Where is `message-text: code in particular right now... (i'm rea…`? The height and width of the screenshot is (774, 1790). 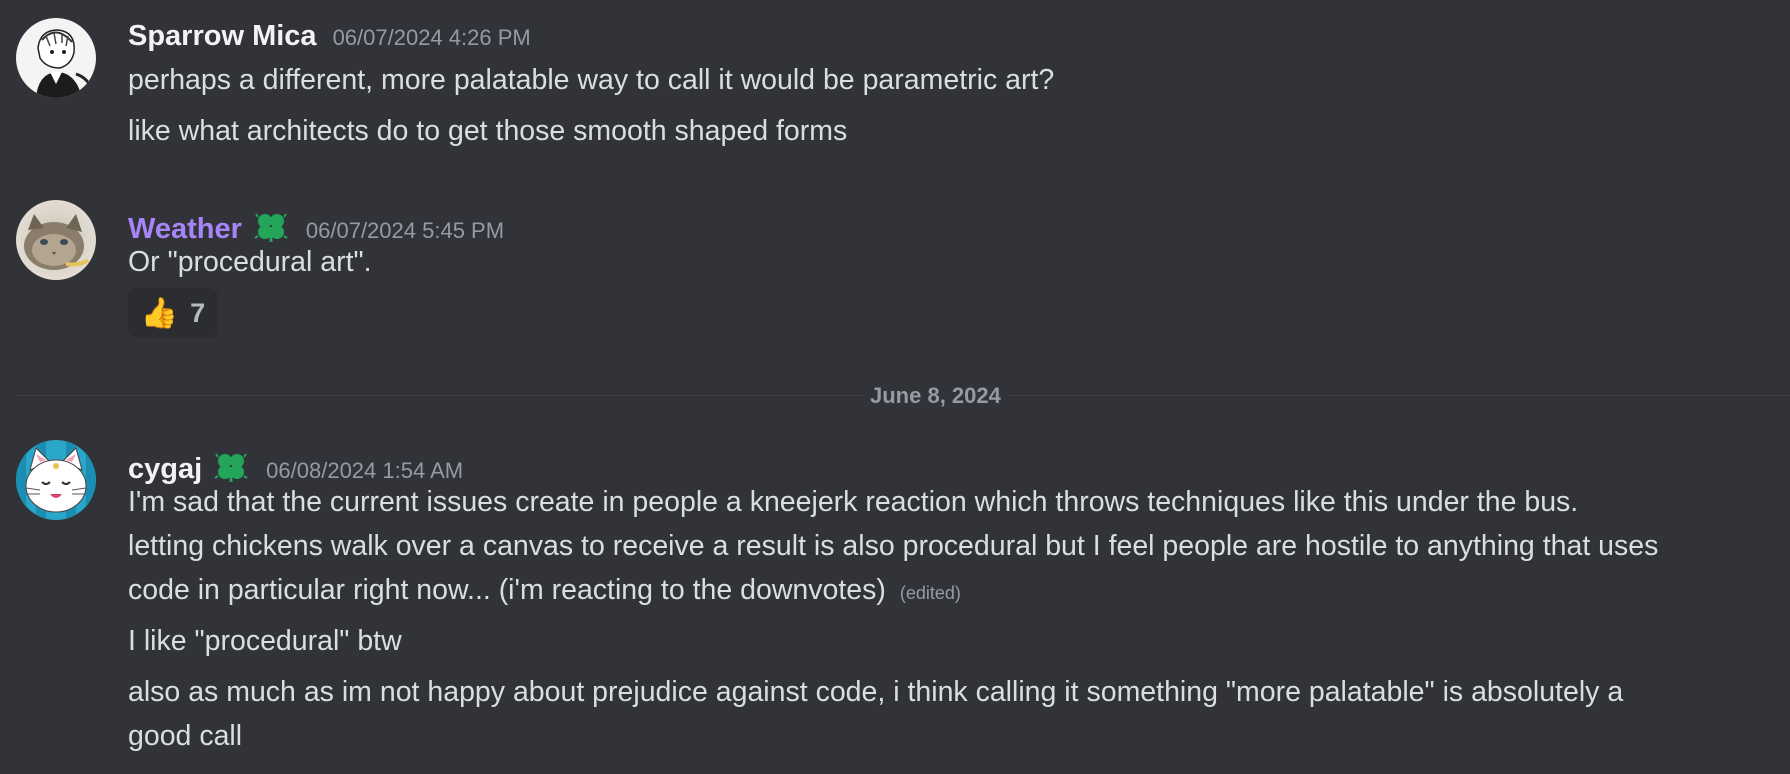 message-text: code in particular right now... (i'm rea… is located at coordinates (507, 590).